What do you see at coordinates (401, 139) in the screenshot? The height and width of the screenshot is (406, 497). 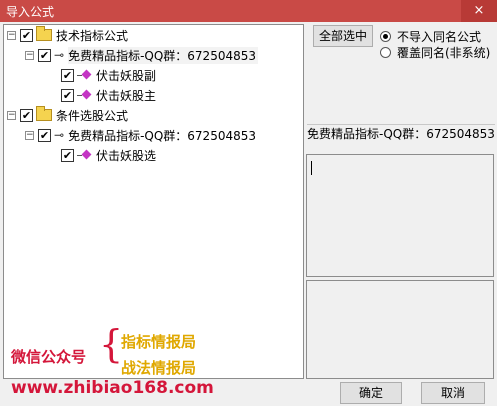 I see `source-info-label: 免费精品指标-QQ群：672504853` at bounding box center [401, 139].